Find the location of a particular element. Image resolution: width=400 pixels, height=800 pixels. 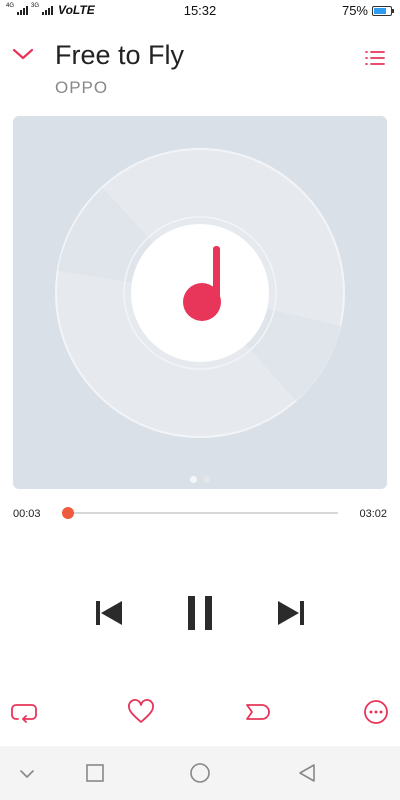

hide-nav-button is located at coordinates (27, 773).